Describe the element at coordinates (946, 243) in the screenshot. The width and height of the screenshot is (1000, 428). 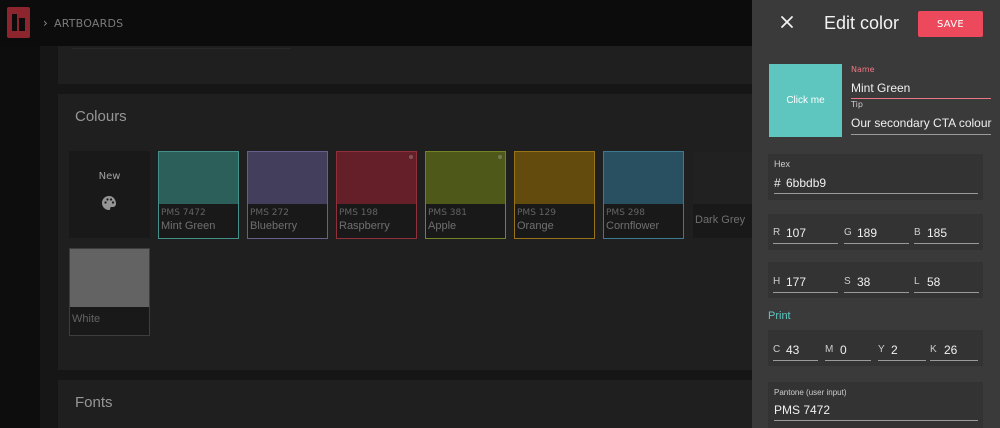
I see `b-underline` at that location.